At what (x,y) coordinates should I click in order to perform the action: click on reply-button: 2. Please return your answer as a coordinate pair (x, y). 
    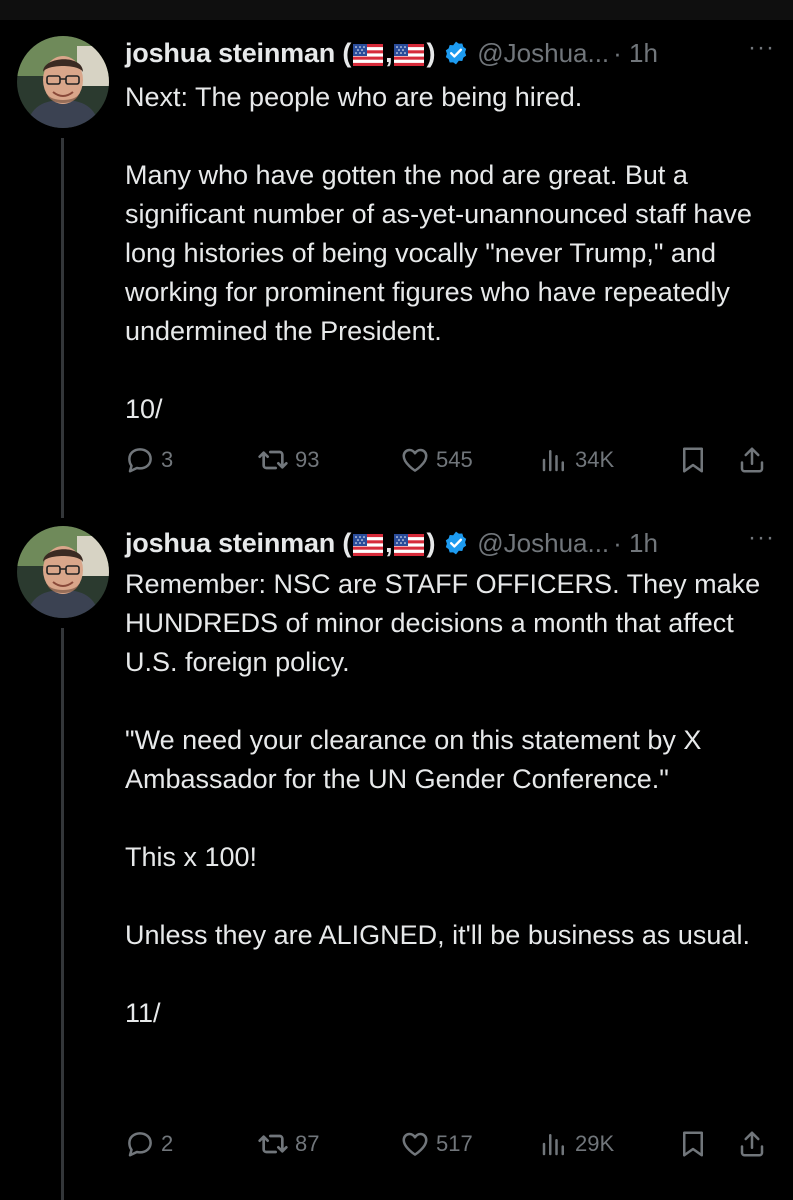
    Looking at the image, I should click on (149, 1144).